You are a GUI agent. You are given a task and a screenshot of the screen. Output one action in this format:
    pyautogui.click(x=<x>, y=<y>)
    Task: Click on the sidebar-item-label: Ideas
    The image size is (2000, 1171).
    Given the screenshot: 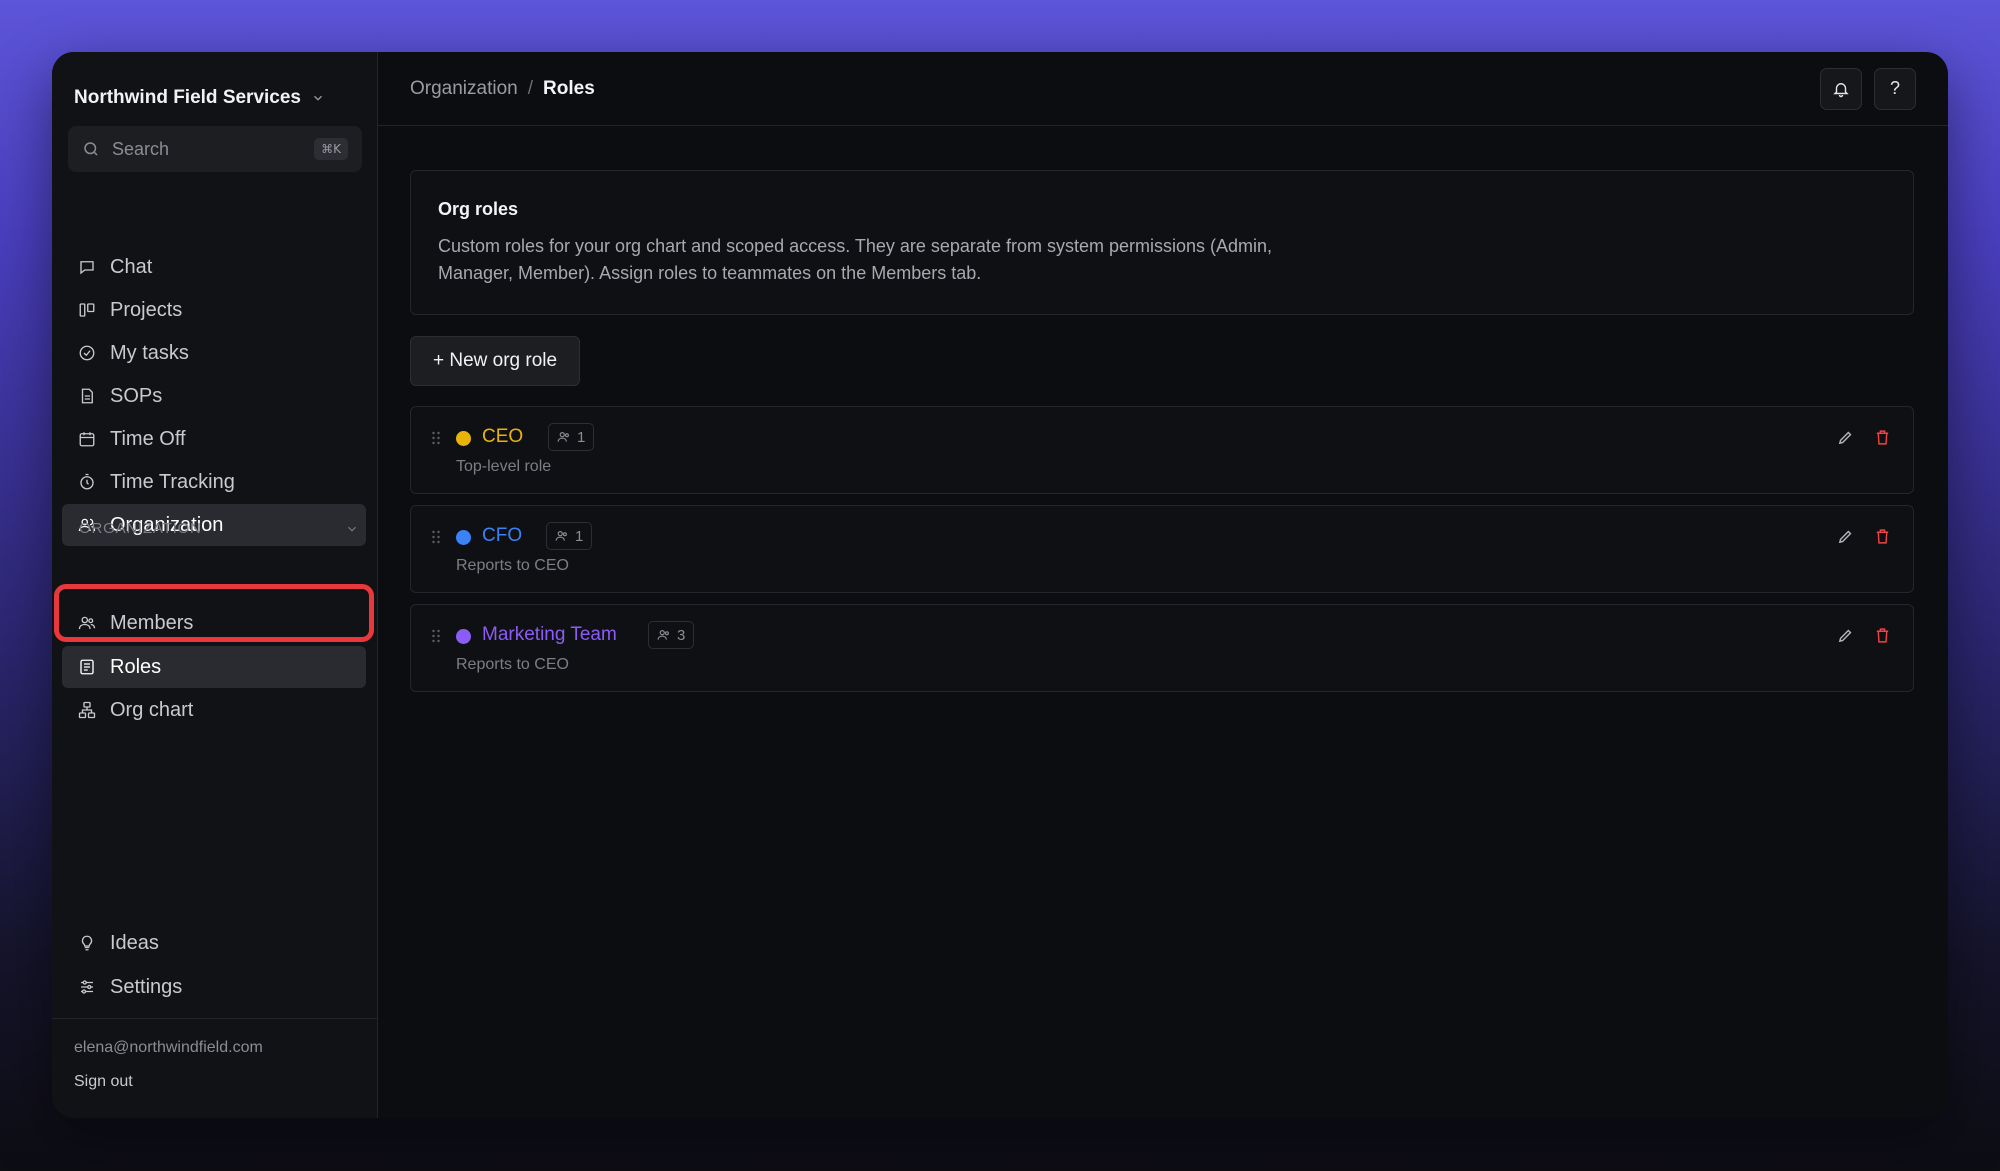 What is the action you would take?
    pyautogui.click(x=134, y=942)
    